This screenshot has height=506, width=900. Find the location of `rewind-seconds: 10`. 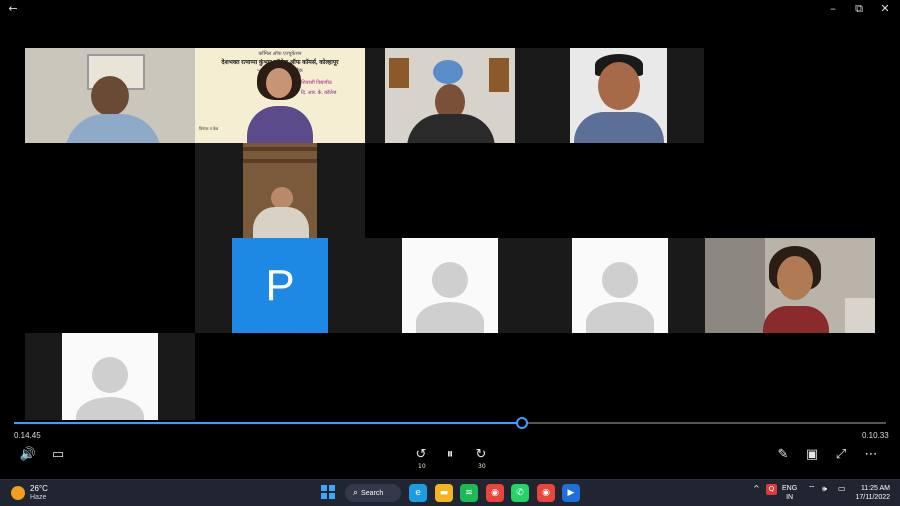

rewind-seconds: 10 is located at coordinates (422, 466).